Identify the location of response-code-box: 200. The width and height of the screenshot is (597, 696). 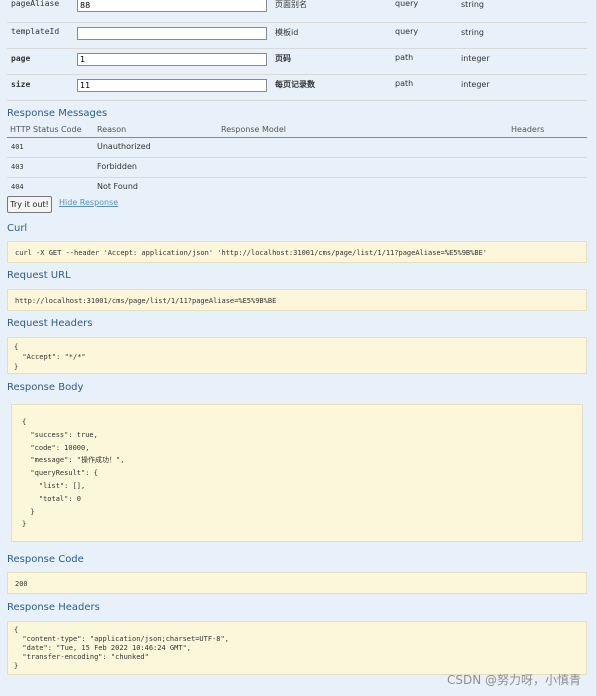
(297, 583).